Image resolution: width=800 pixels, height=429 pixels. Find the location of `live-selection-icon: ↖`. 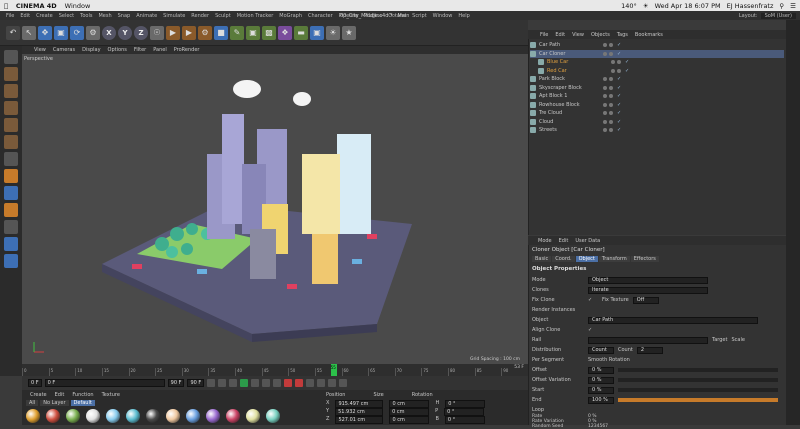

live-selection-icon: ↖ is located at coordinates (29, 32).